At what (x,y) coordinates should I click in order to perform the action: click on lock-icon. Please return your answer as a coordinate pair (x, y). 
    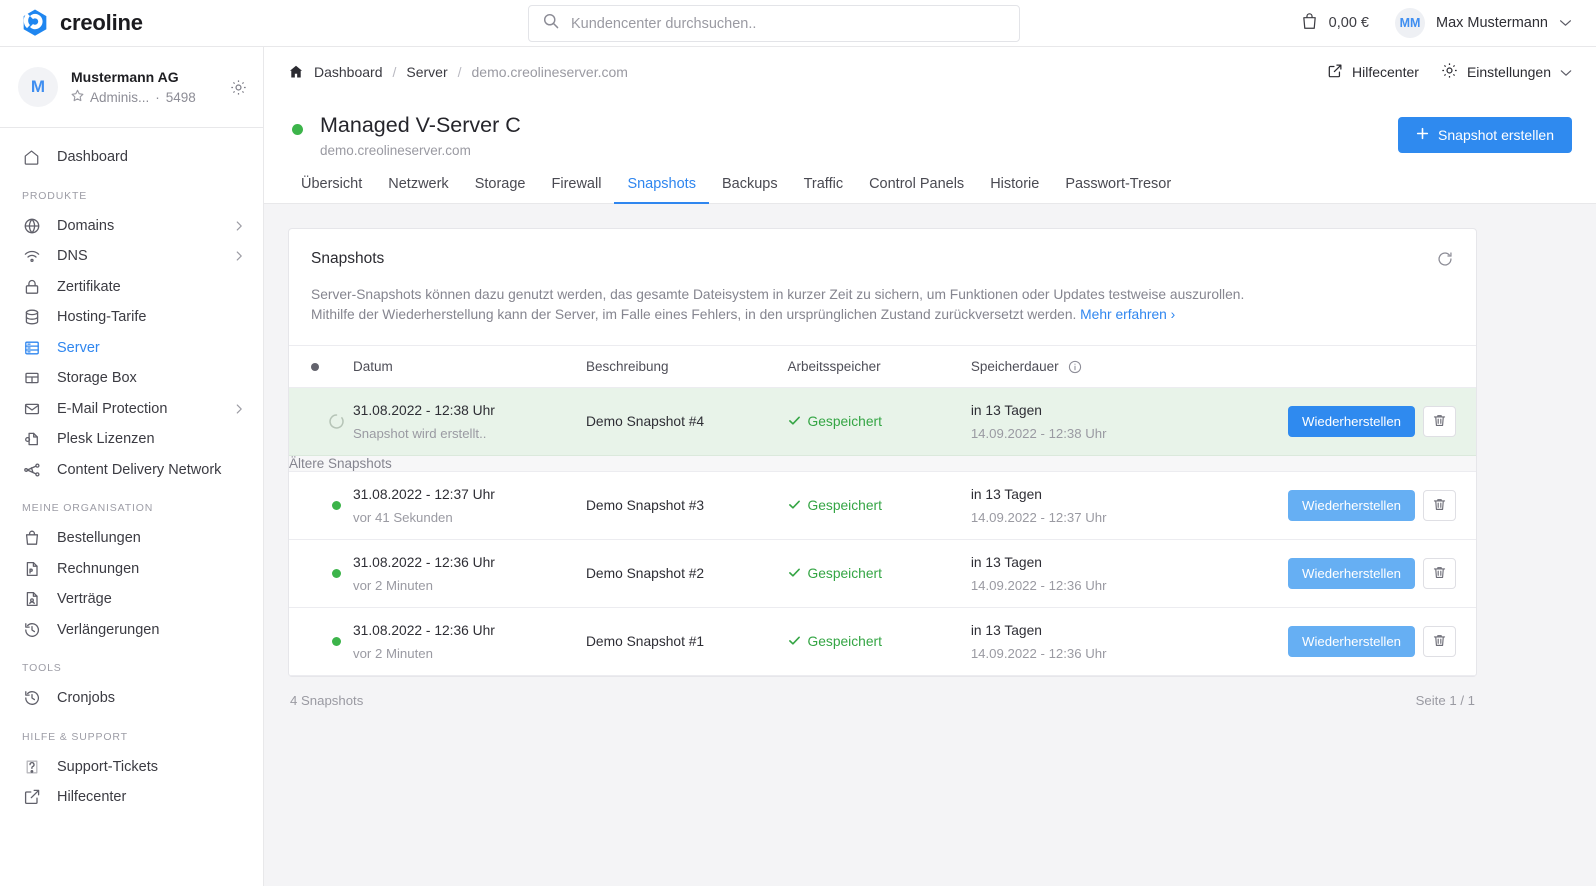
    Looking at the image, I should click on (31, 286).